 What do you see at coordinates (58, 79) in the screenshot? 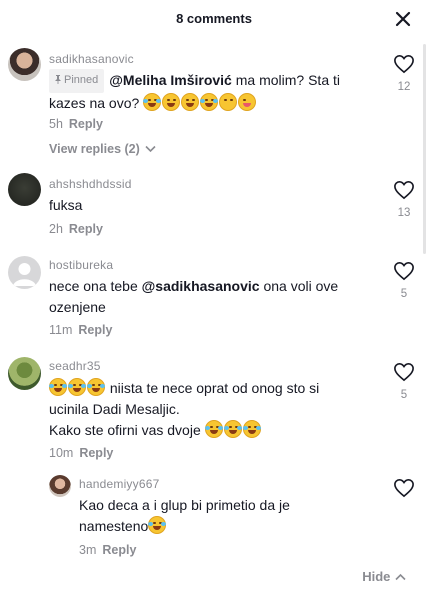
I see `pin-icon` at bounding box center [58, 79].